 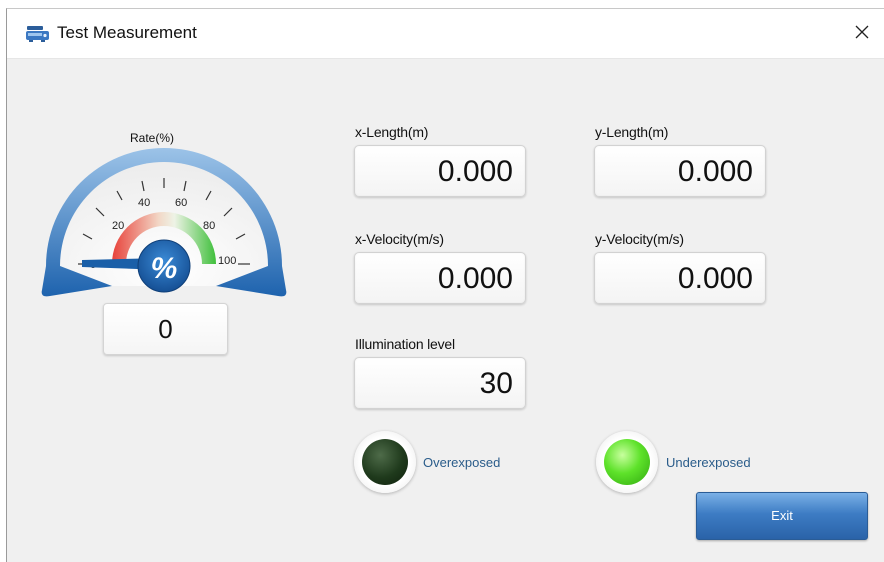 I want to click on overexposed-label: Overexposed, so click(x=462, y=462).